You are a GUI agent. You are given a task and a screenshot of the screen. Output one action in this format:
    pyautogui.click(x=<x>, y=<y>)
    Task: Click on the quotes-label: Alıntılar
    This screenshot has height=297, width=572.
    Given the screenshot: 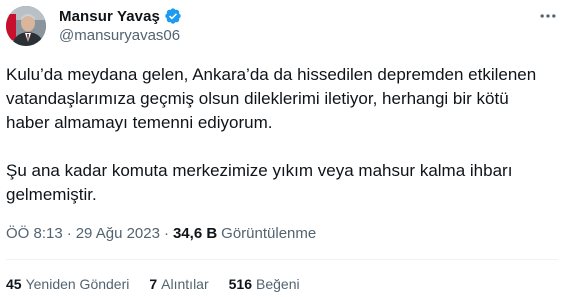 What is the action you would take?
    pyautogui.click(x=185, y=284)
    